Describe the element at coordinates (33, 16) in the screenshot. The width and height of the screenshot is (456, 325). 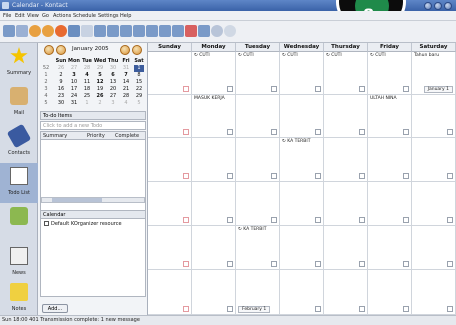
I see `menu-view: View` at that location.